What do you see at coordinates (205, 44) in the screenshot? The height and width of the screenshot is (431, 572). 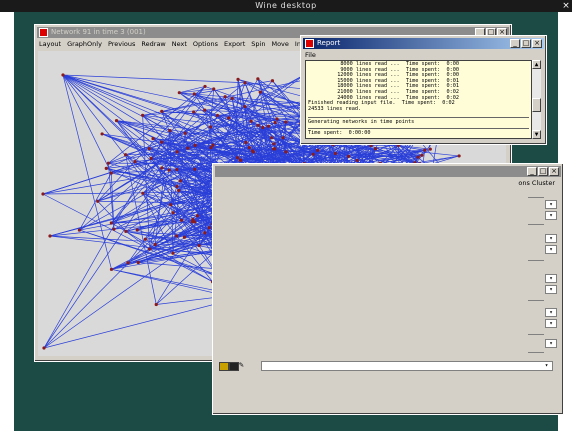 I see `menu-item-options: Options` at bounding box center [205, 44].